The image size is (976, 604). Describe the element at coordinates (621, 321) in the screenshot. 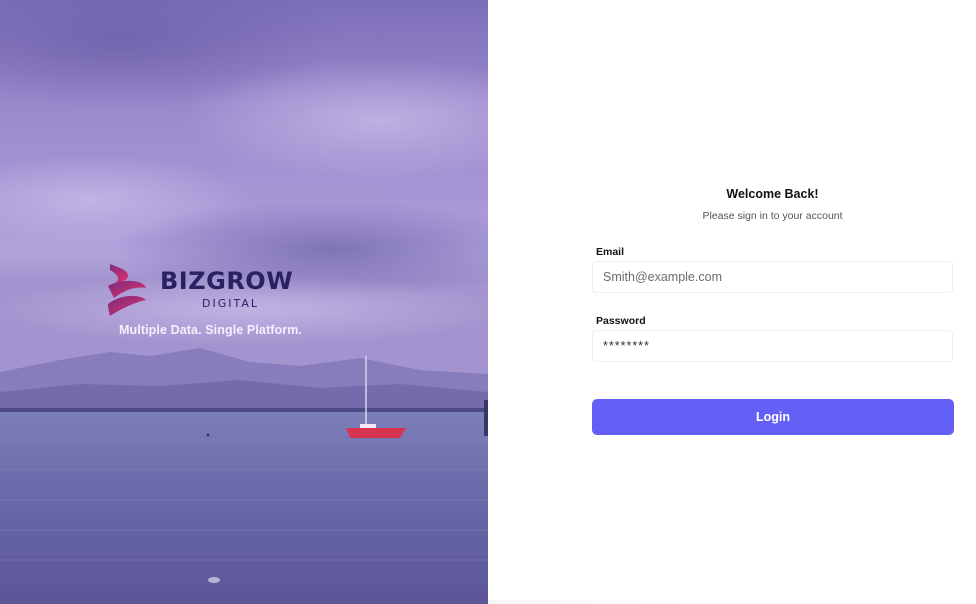

I see `password-label: Password` at that location.